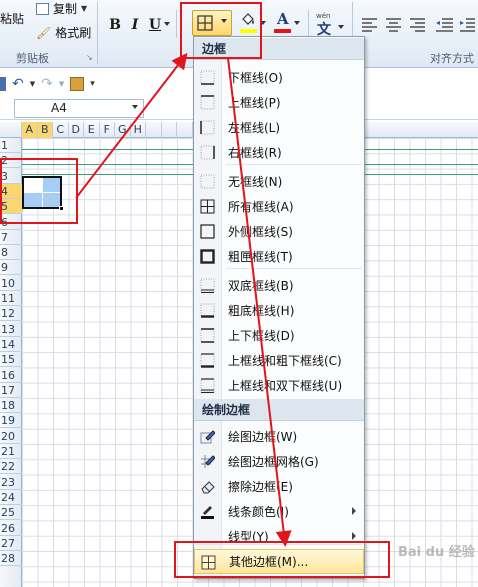  I want to click on menu-item-top-bottom-border: 上下框线(D), so click(279, 335).